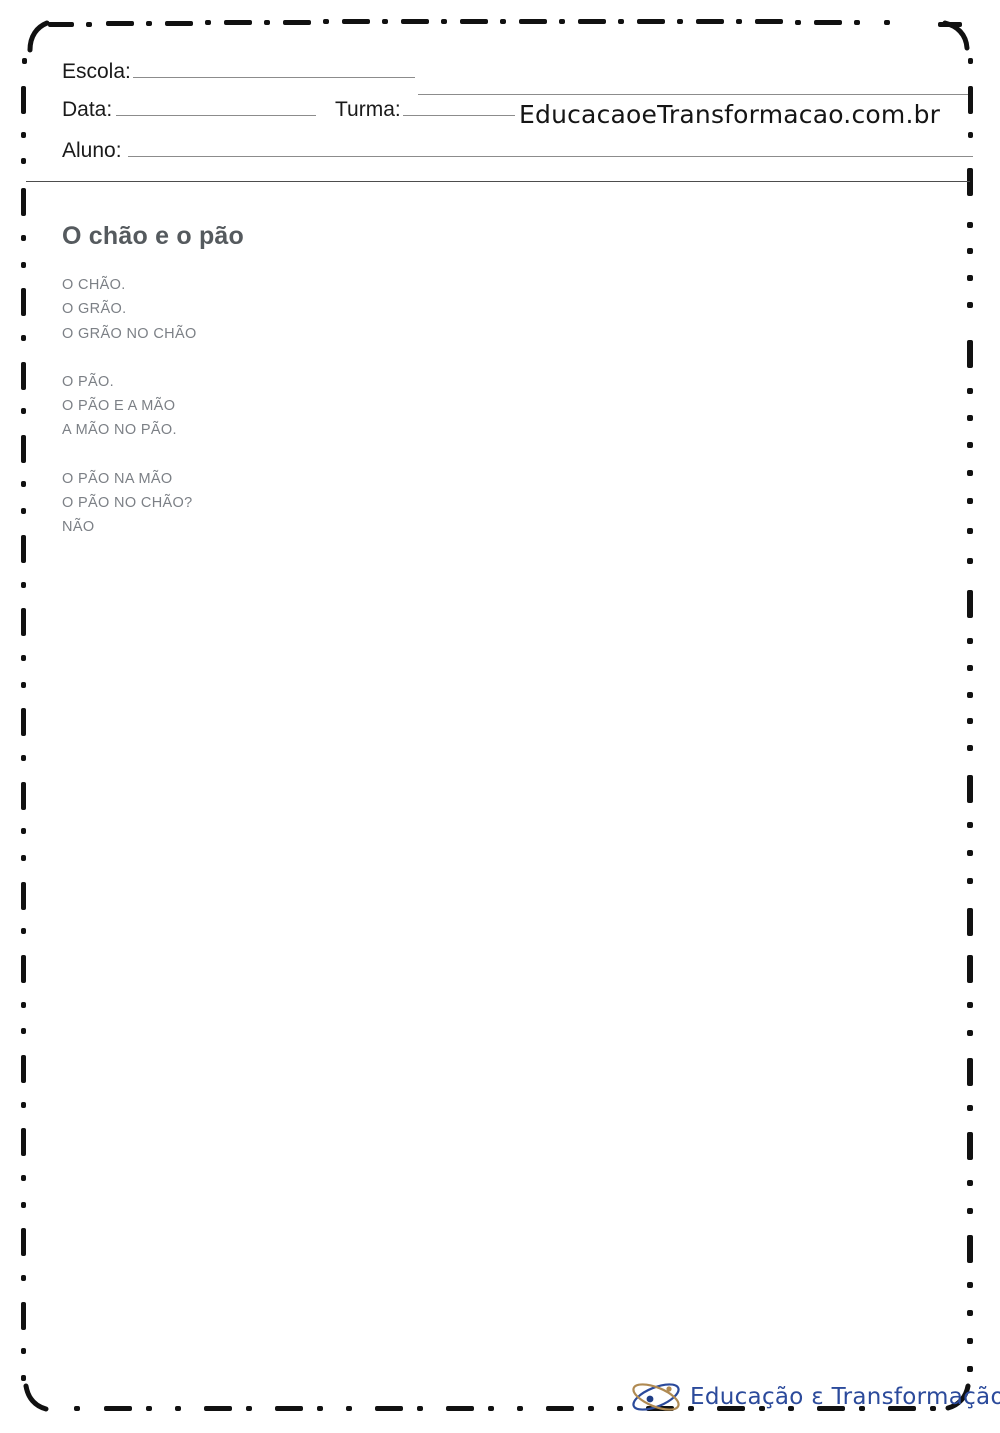  What do you see at coordinates (492, 503) in the screenshot?
I see `poem-stanza: O PÃO NA MÃO O PÃO NO CHÃO? NÃO` at bounding box center [492, 503].